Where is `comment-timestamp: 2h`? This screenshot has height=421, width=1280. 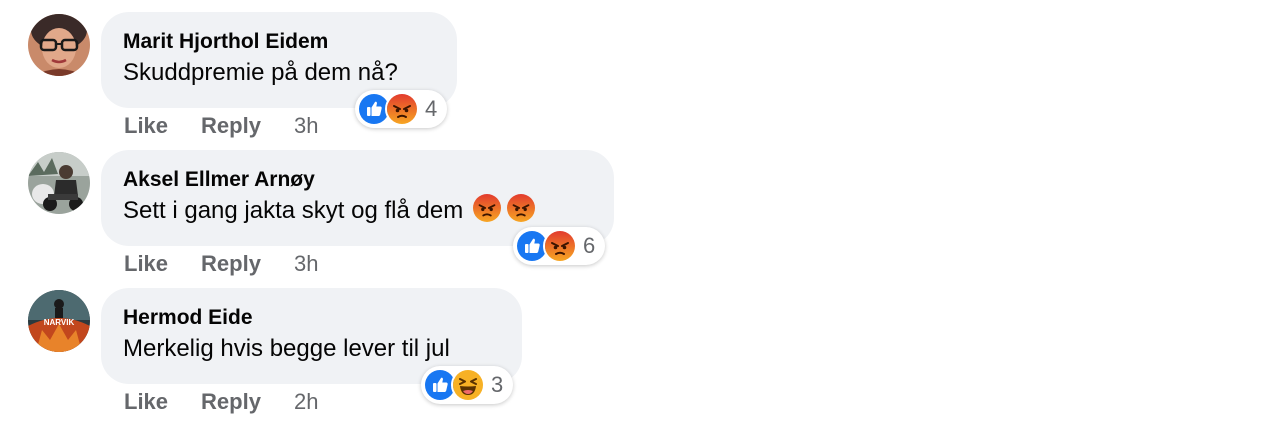
comment-timestamp: 2h is located at coordinates (306, 402).